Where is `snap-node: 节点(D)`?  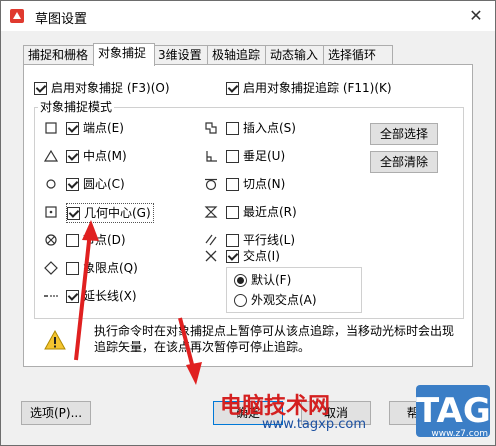
snap-node: 节点(D) is located at coordinates (96, 240).